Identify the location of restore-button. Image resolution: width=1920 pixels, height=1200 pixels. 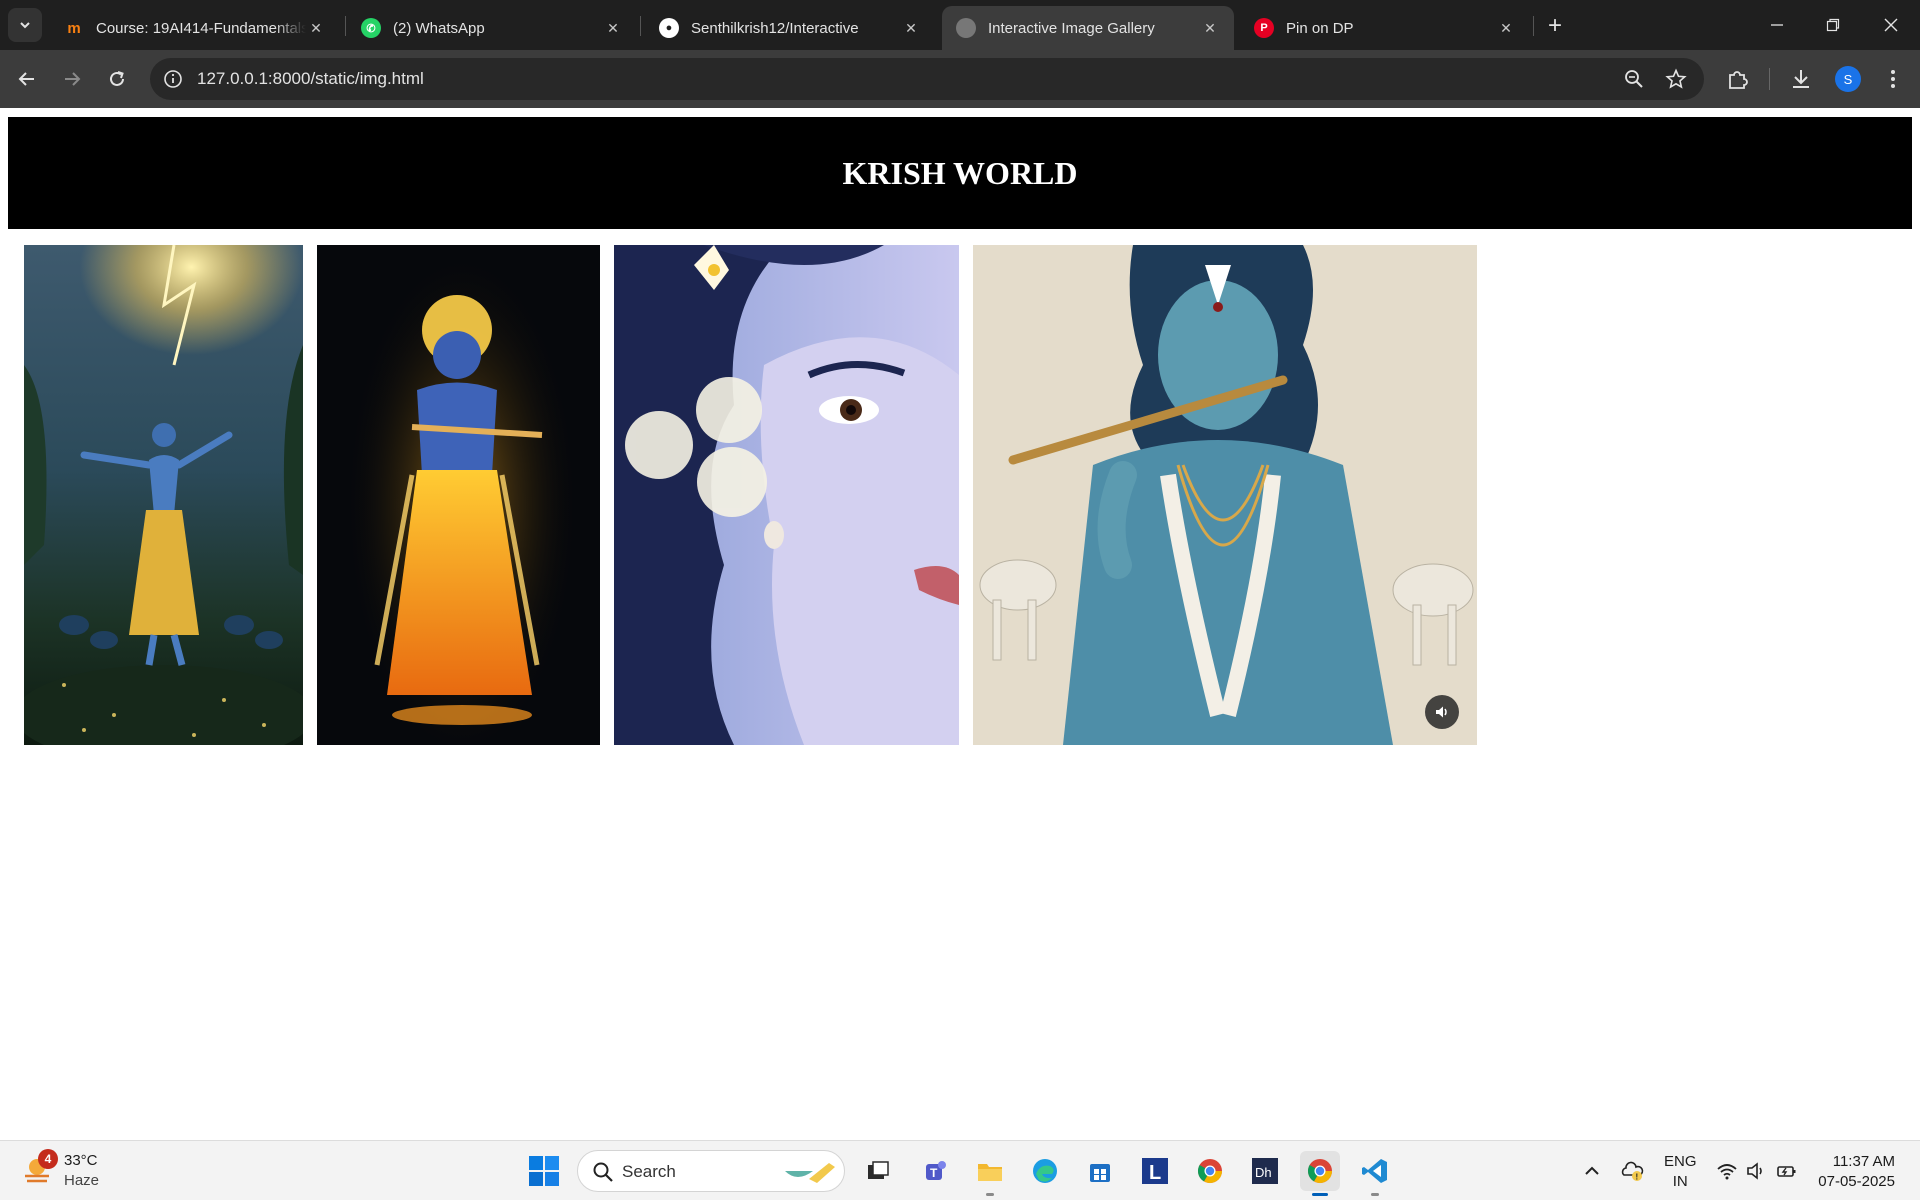
(1833, 25).